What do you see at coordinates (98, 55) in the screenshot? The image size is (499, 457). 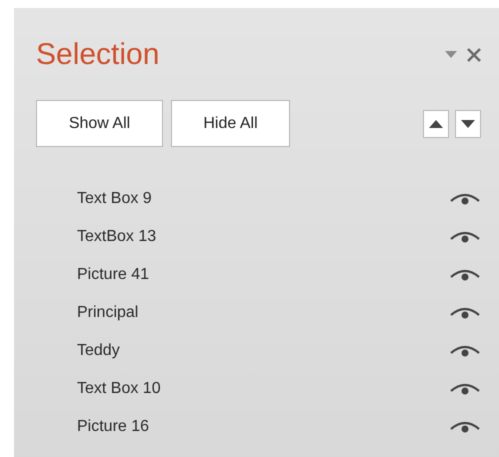 I see `pane-title: Selection` at bounding box center [98, 55].